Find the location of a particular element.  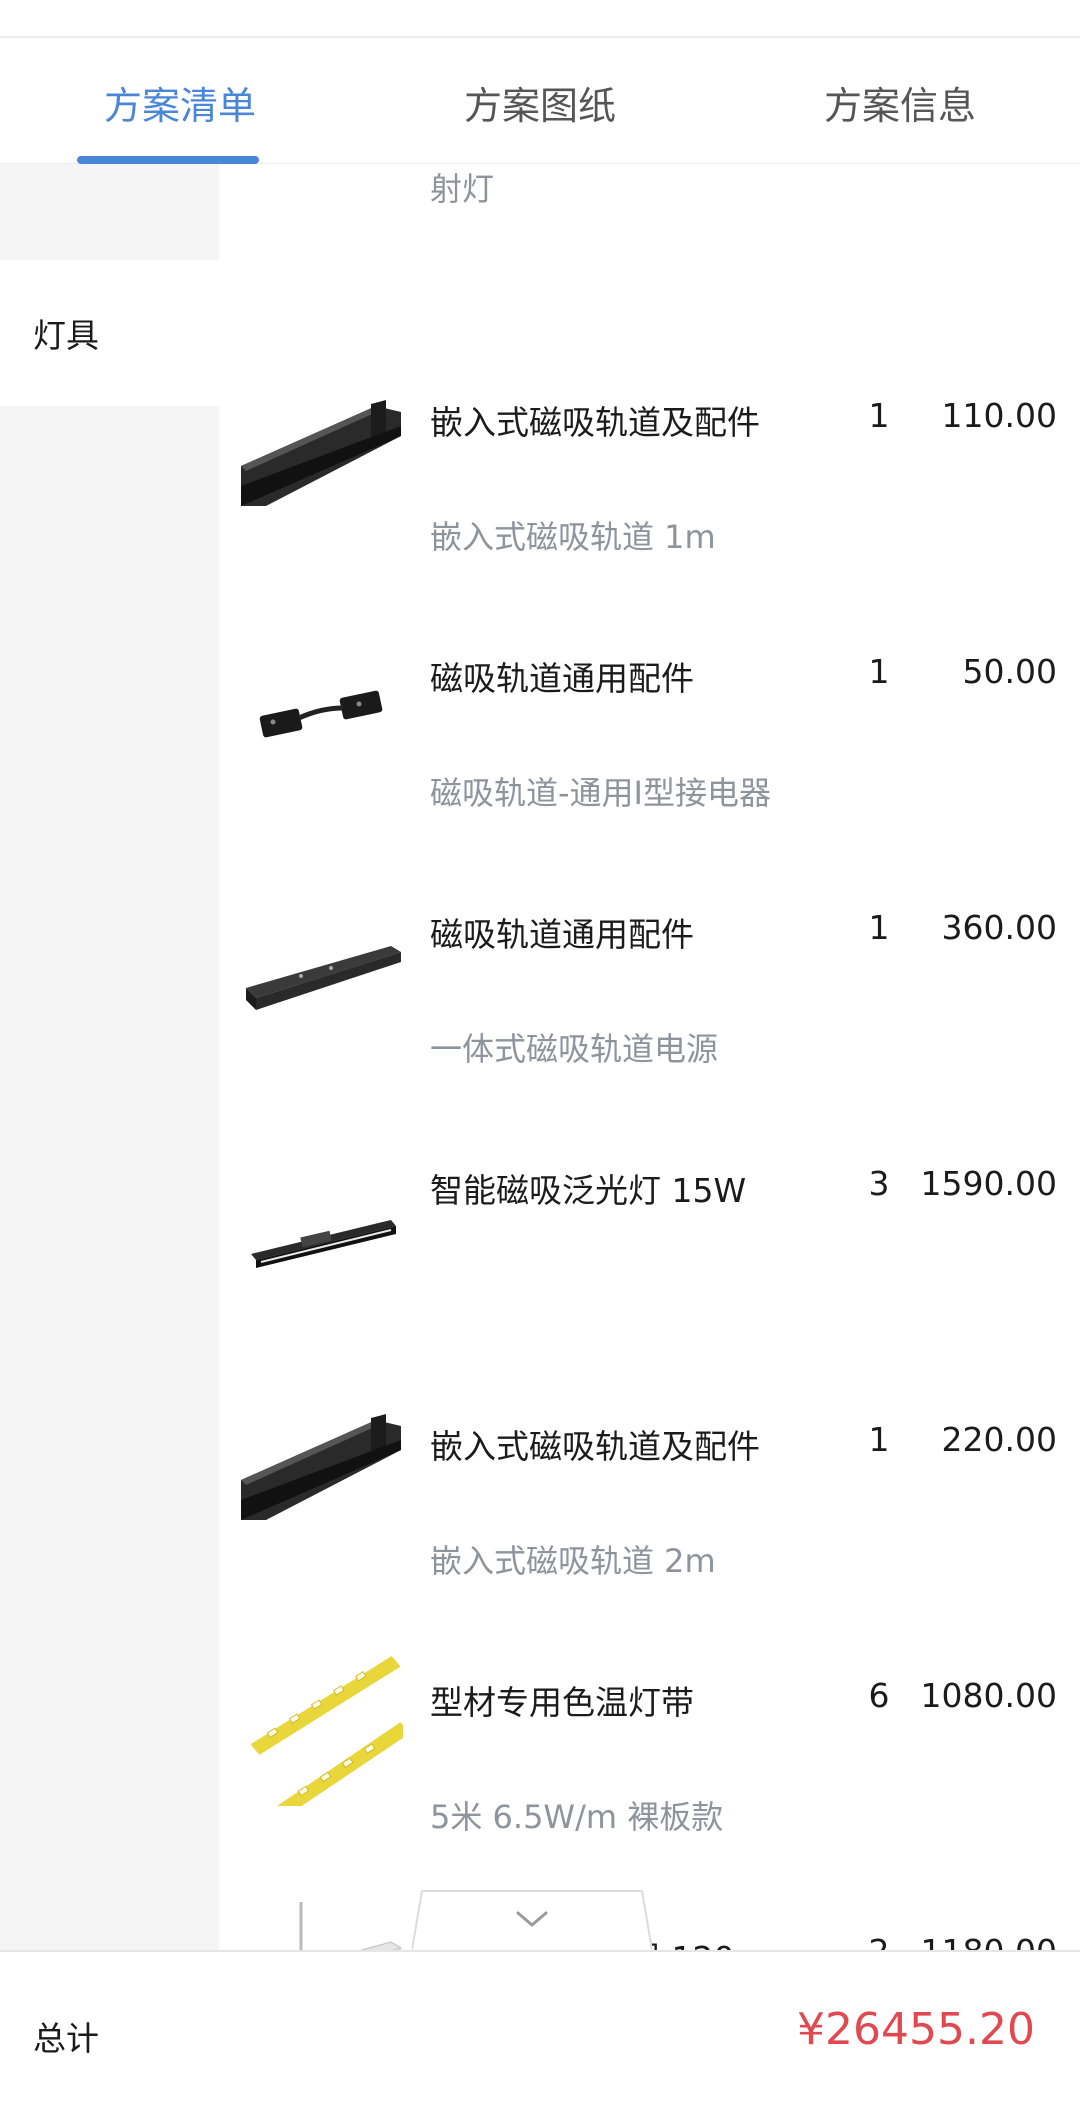

tab-plan-info: 方案信息 is located at coordinates (900, 102).